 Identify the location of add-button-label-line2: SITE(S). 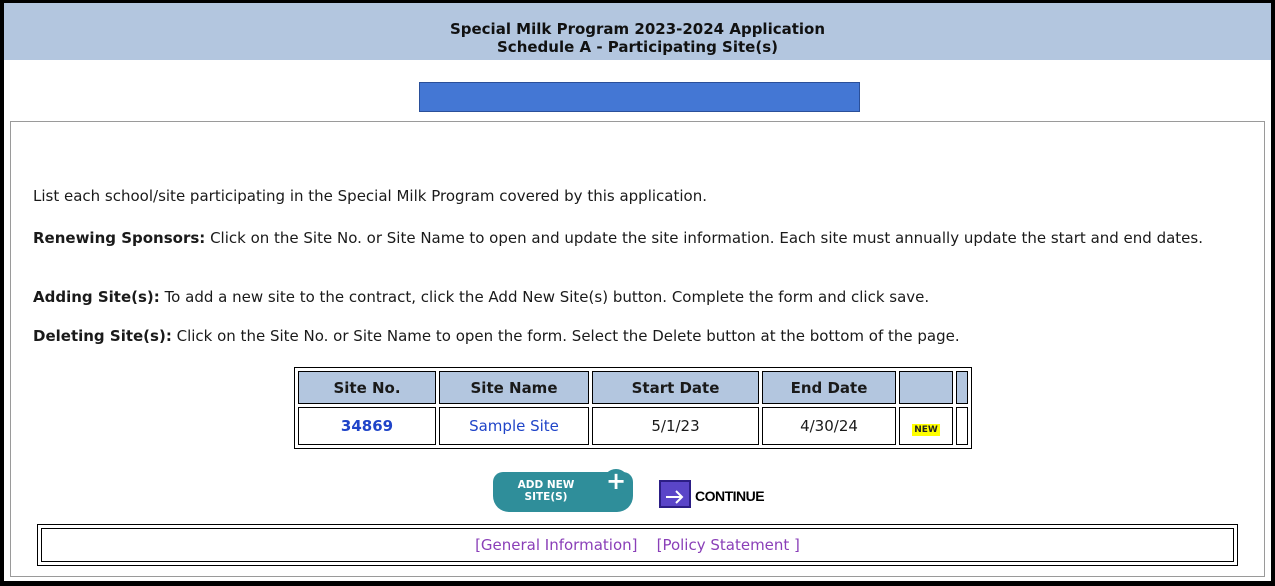
(546, 497).